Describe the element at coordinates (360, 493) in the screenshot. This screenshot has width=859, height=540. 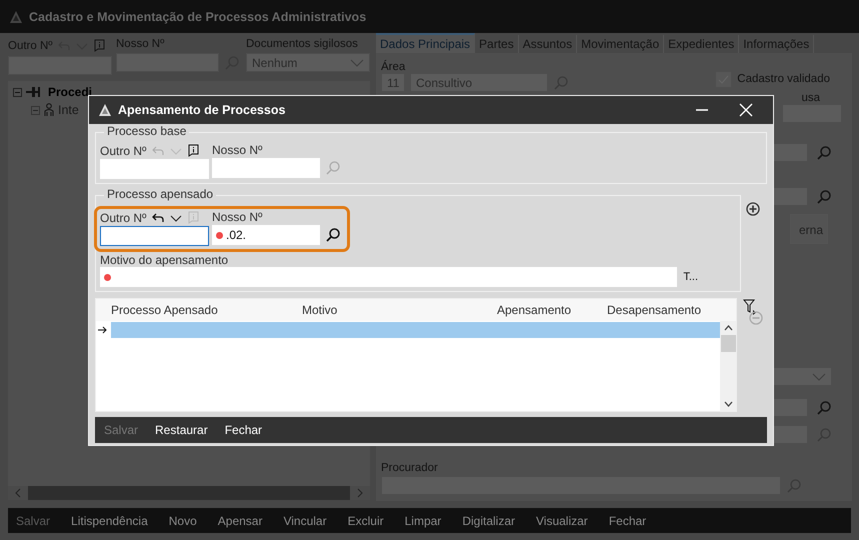
I see `chevron-right-icon` at that location.